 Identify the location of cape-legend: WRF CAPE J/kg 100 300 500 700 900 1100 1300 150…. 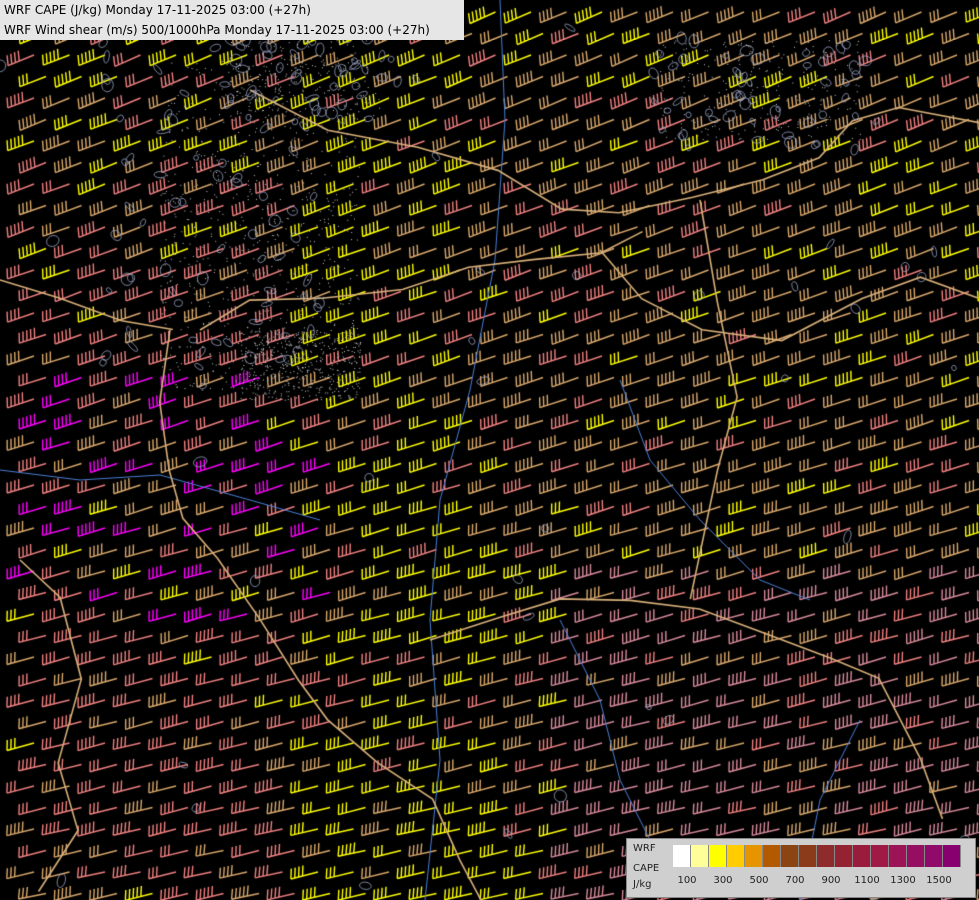
(801, 868).